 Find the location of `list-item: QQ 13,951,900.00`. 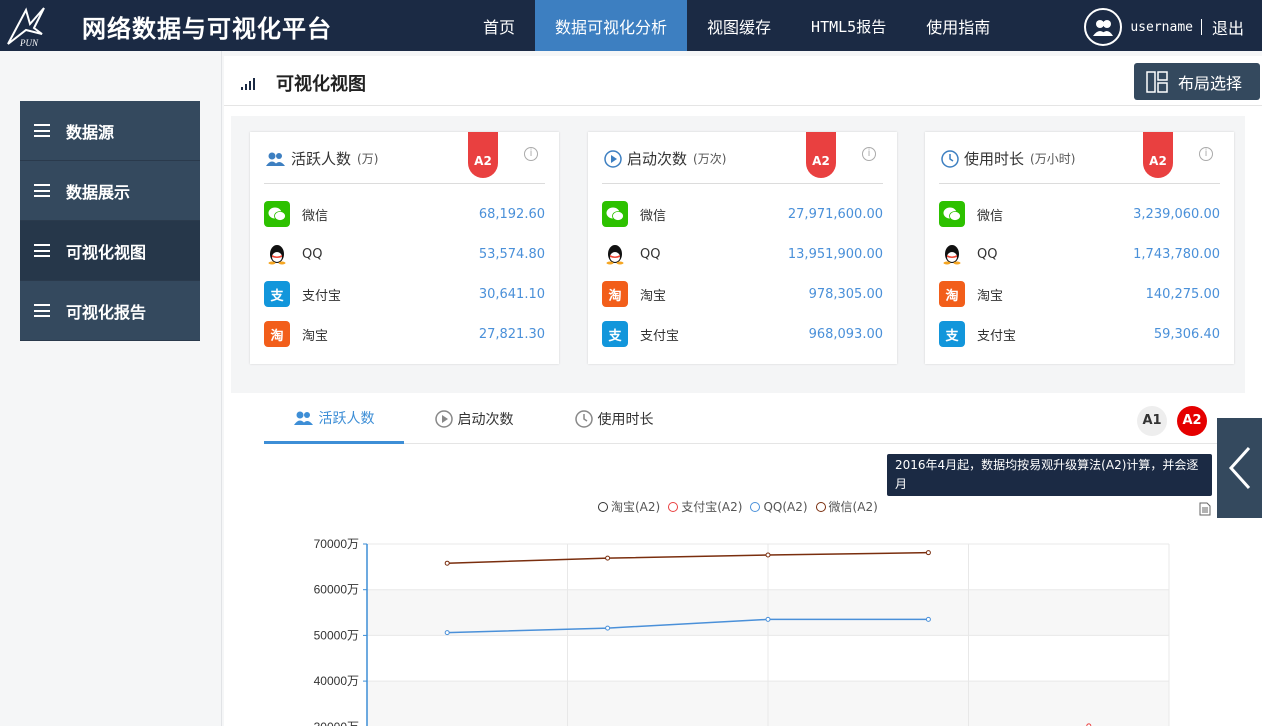

list-item: QQ 13,951,900.00 is located at coordinates (742, 254).